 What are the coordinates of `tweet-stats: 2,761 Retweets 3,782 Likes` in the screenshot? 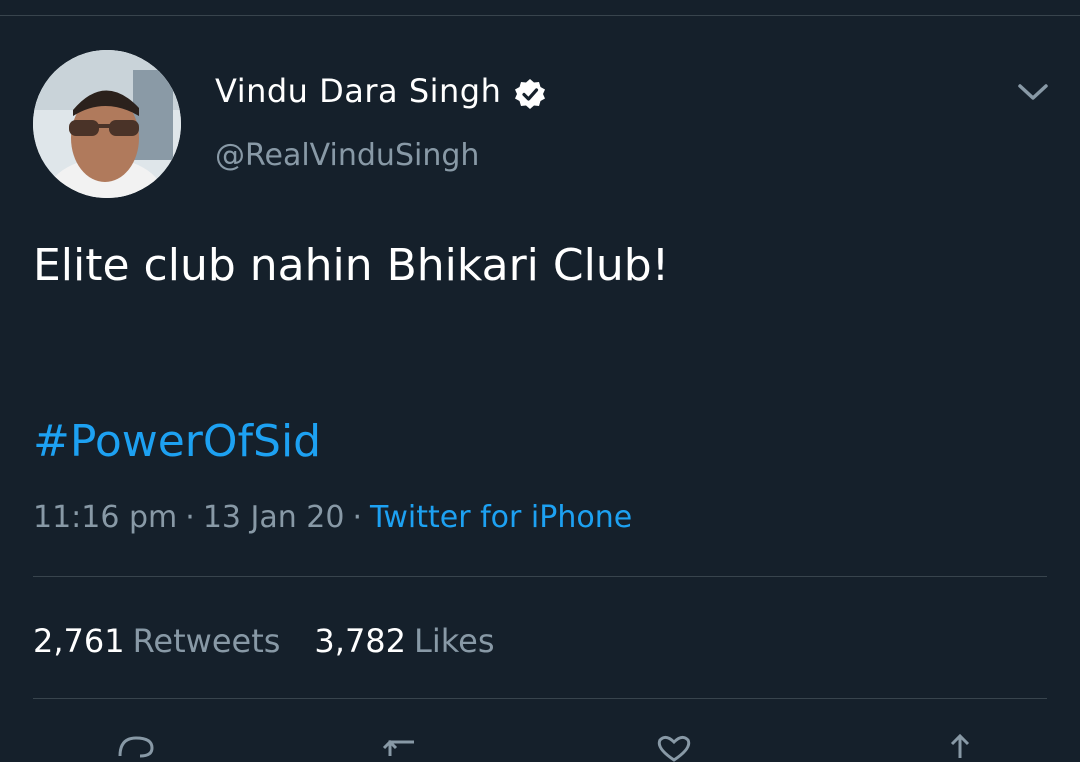 It's located at (263, 641).